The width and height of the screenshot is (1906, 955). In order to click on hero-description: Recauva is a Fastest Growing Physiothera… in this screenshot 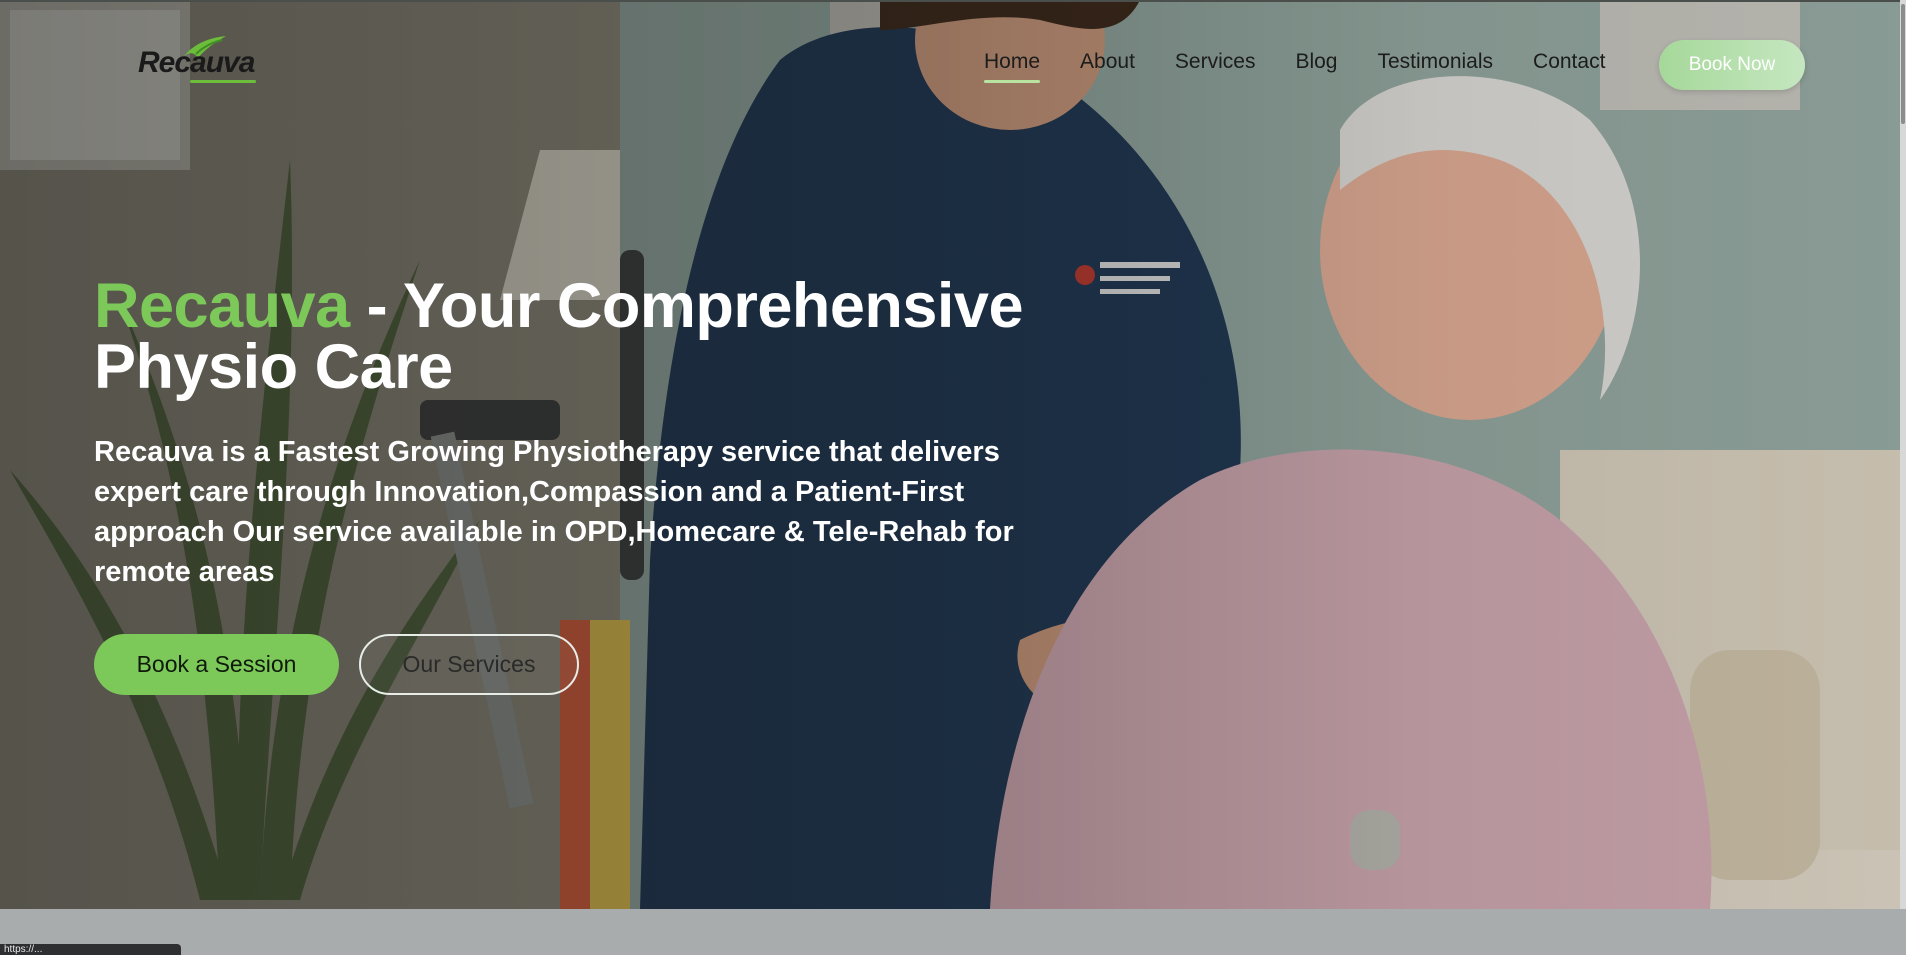, I will do `click(554, 512)`.